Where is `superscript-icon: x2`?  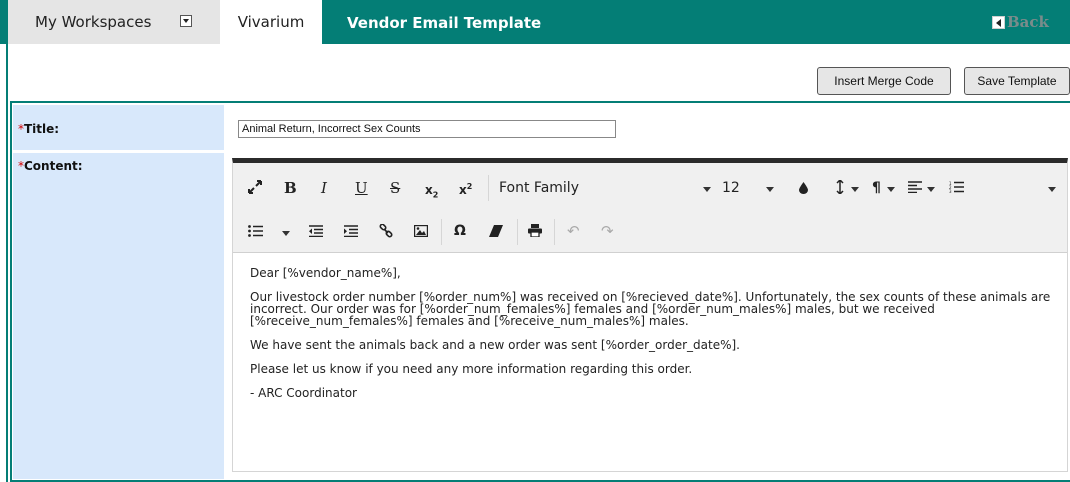 superscript-icon: x2 is located at coordinates (465, 188).